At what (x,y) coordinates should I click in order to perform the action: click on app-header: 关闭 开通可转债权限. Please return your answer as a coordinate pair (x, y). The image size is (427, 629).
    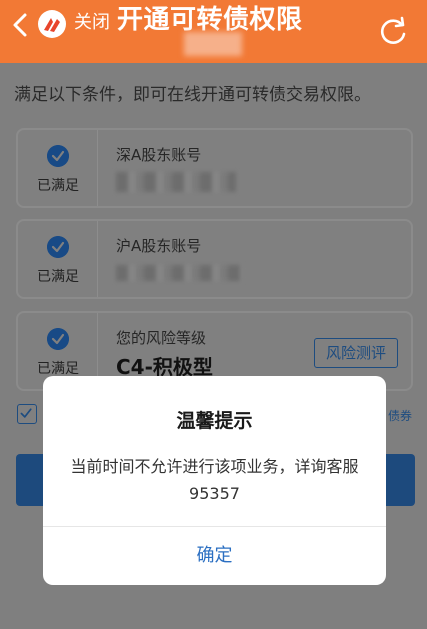
    Looking at the image, I should click on (213, 31).